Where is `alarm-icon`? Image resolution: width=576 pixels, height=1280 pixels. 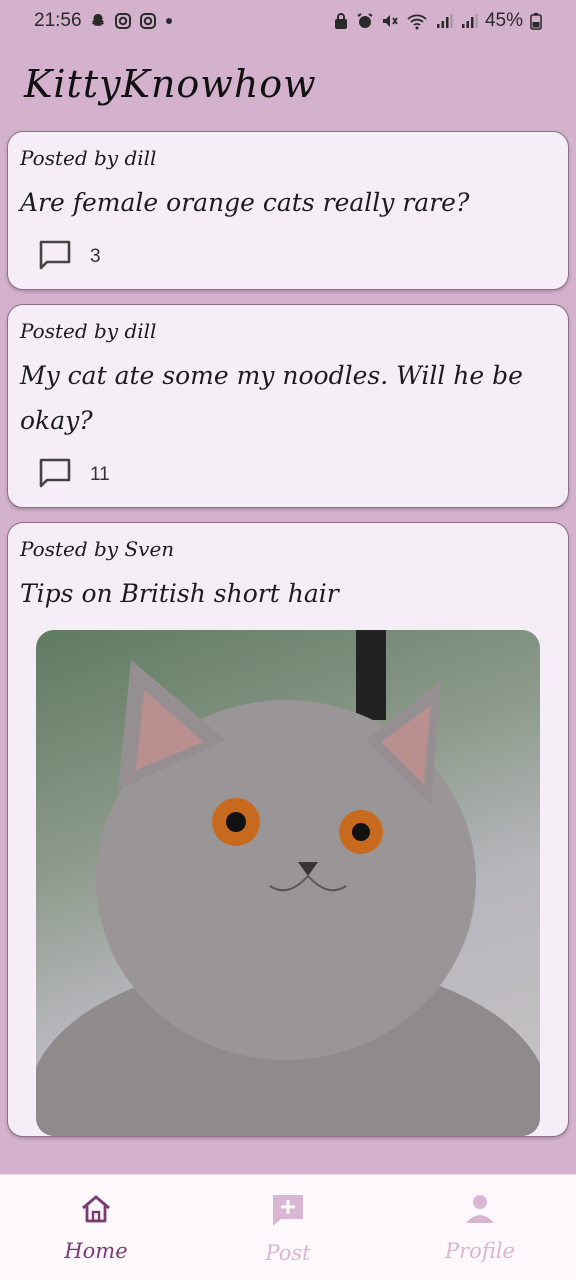 alarm-icon is located at coordinates (365, 21).